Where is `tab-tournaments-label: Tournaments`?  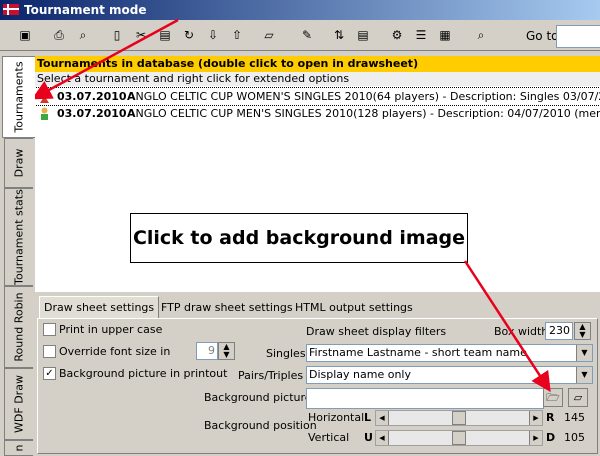
tab-tournaments-label: Tournaments is located at coordinates (19, 97).